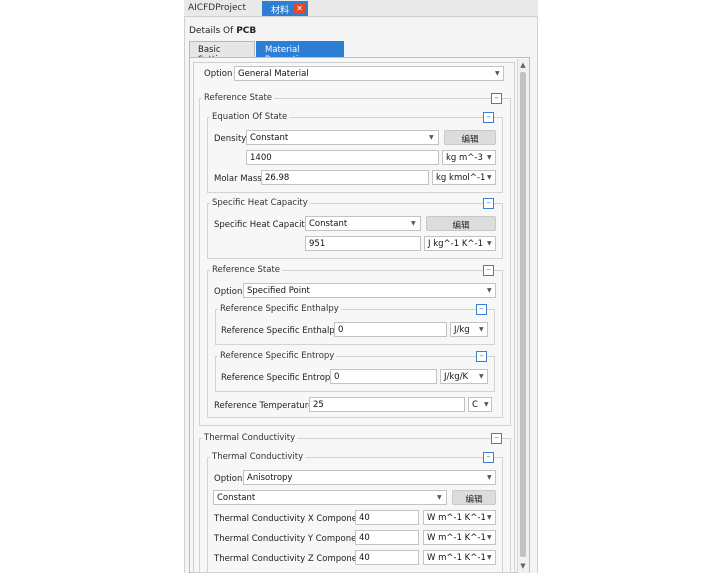 Image resolution: width=720 pixels, height=573 pixels. What do you see at coordinates (345, 177) in the screenshot?
I see `molar-mass-input: 26.98` at bounding box center [345, 177].